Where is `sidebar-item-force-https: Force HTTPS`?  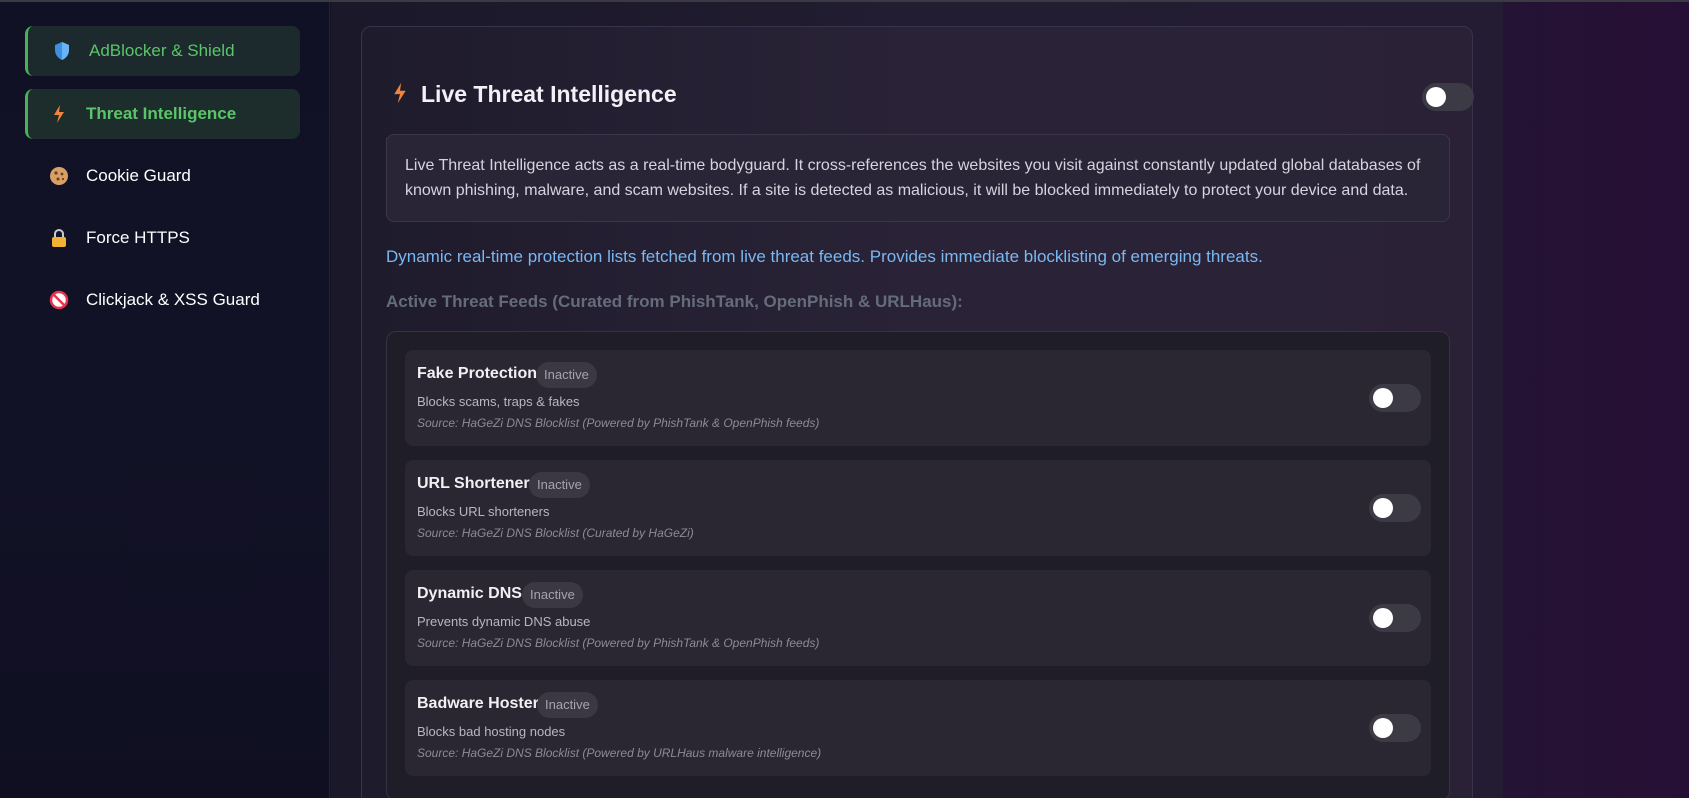 sidebar-item-force-https: Force HTTPS is located at coordinates (162, 238).